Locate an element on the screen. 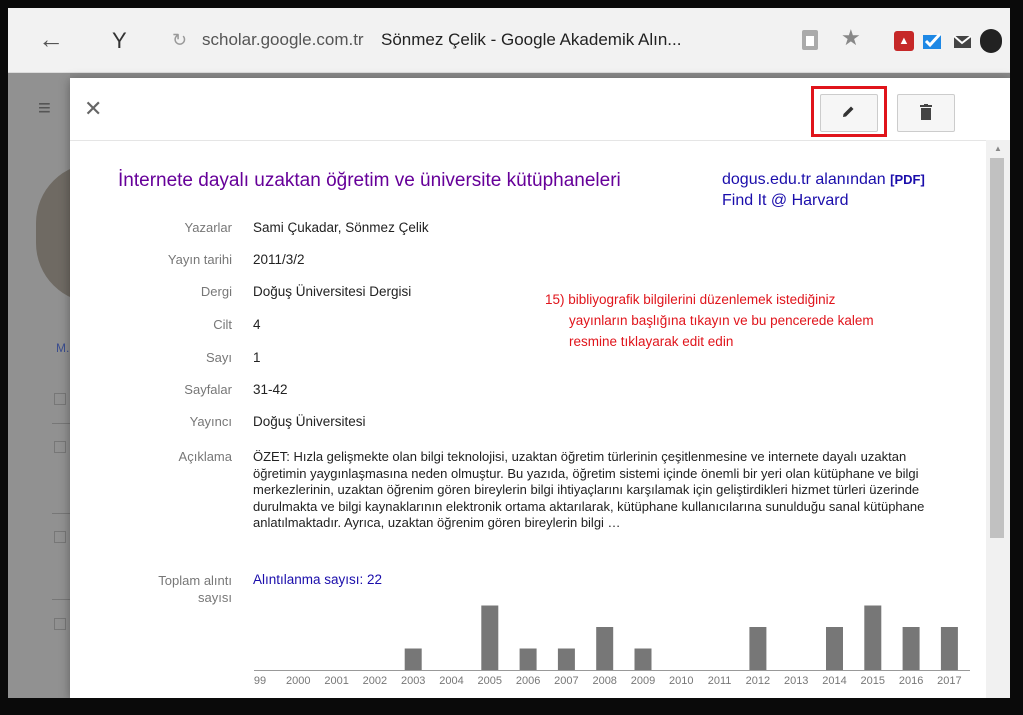  chart-bar-2016 is located at coordinates (911, 648).